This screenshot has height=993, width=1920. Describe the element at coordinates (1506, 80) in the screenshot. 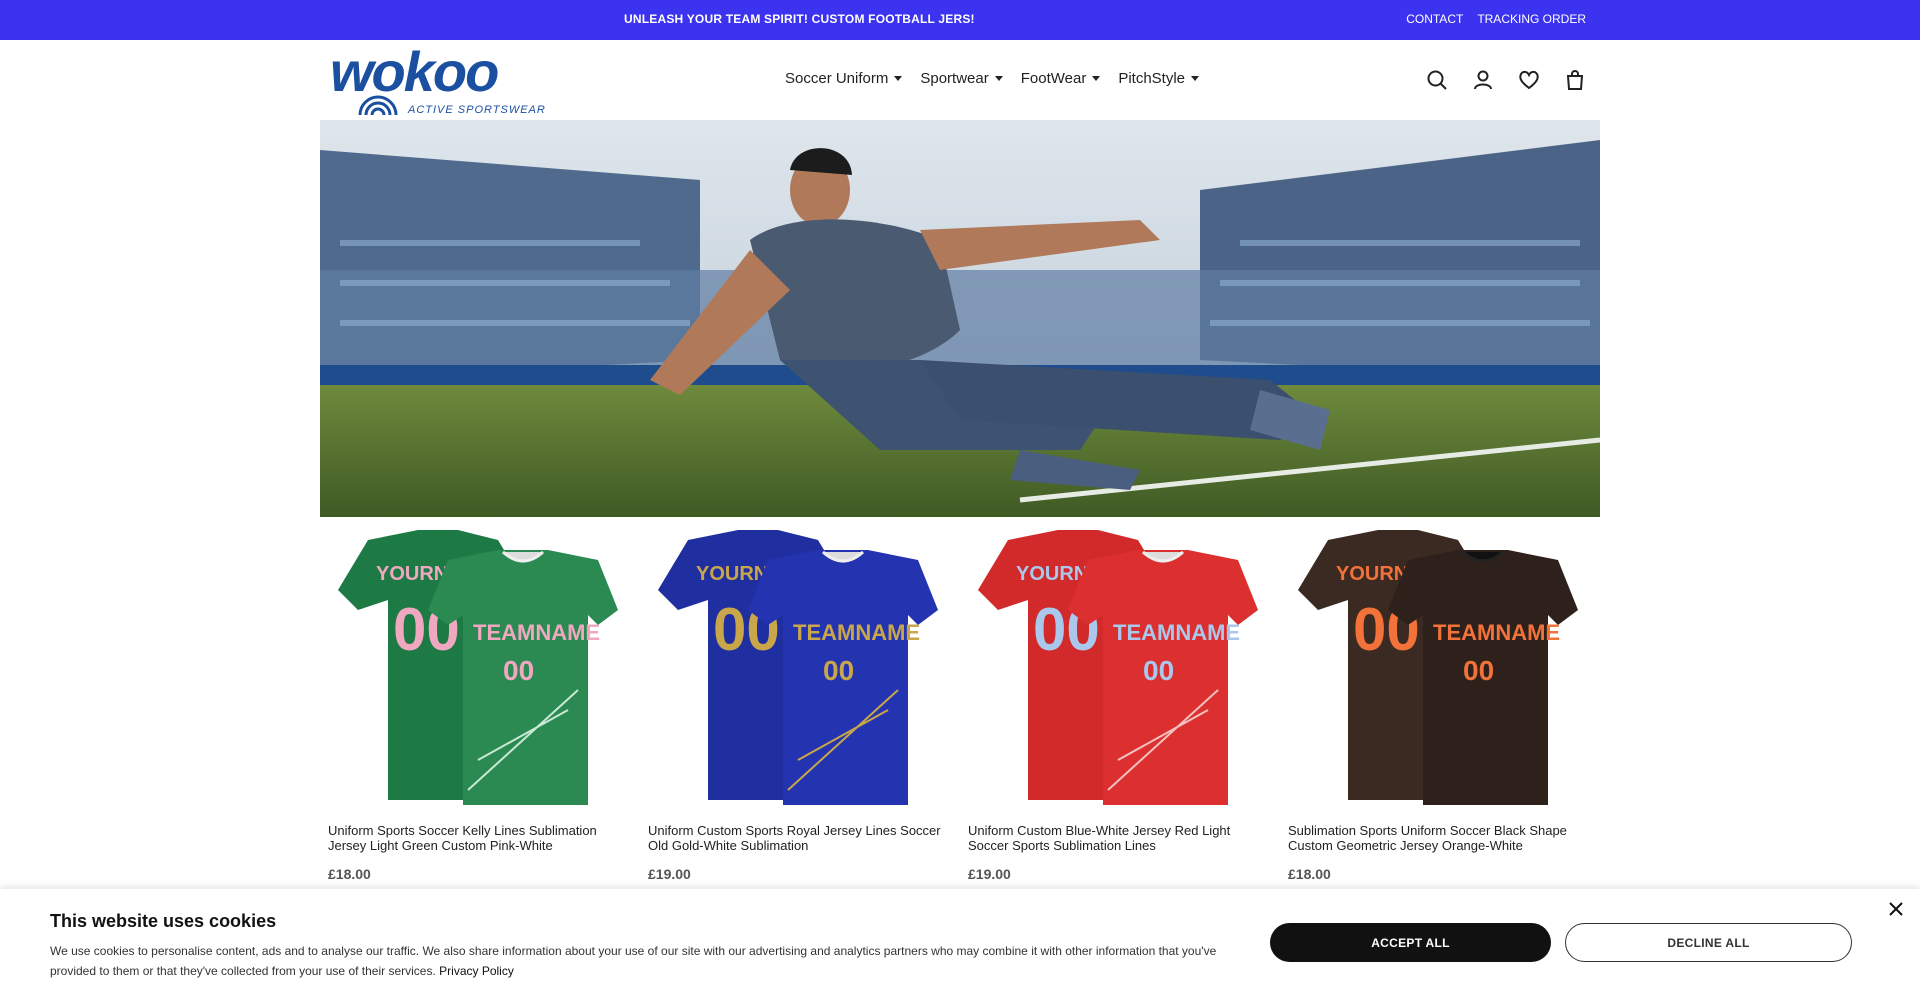

I see `header-icons` at that location.